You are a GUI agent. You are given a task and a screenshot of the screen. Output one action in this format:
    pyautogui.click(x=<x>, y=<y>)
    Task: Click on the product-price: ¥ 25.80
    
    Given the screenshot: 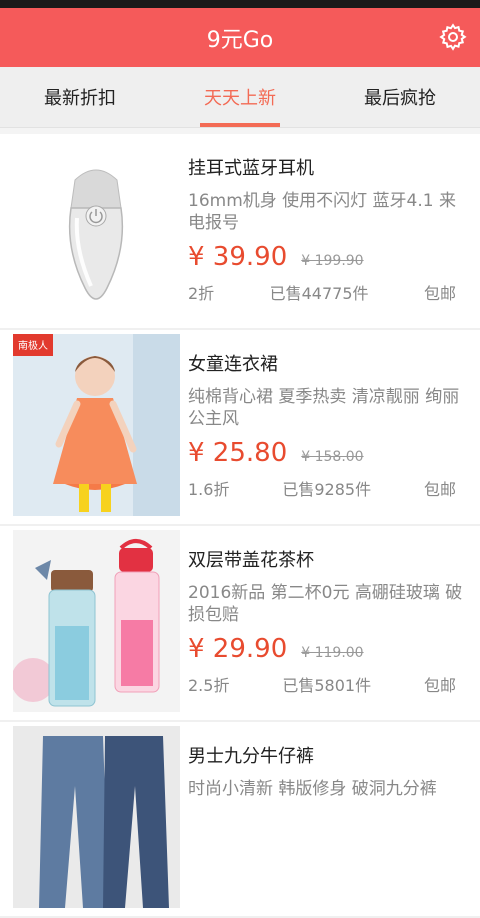 What is the action you would take?
    pyautogui.click(x=238, y=453)
    